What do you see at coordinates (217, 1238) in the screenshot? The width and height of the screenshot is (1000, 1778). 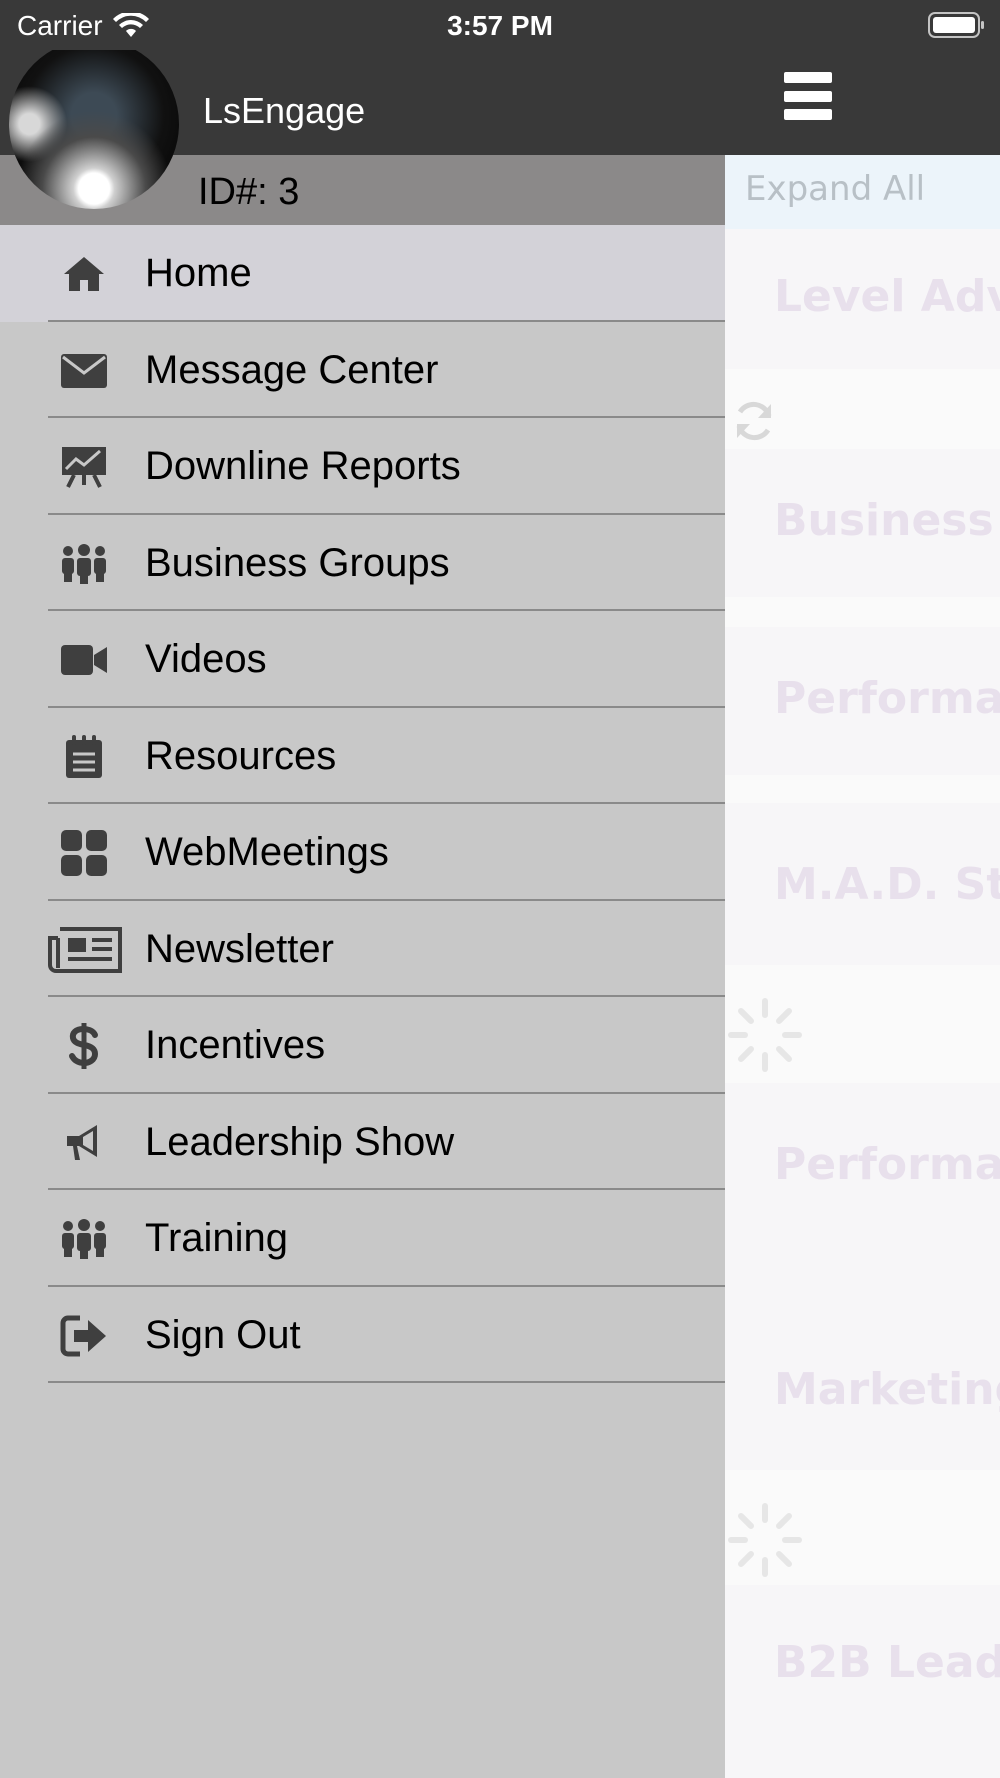 I see `menu-item-label: Training` at bounding box center [217, 1238].